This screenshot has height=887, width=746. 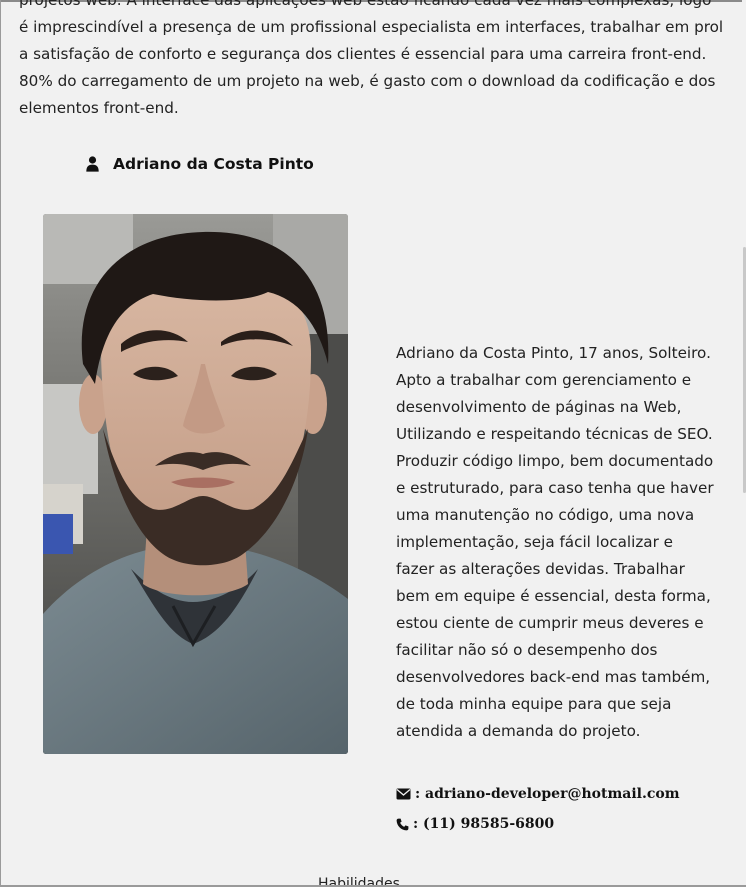 I want to click on email-contact: : adriano-developer@hotmail.com, so click(x=538, y=794).